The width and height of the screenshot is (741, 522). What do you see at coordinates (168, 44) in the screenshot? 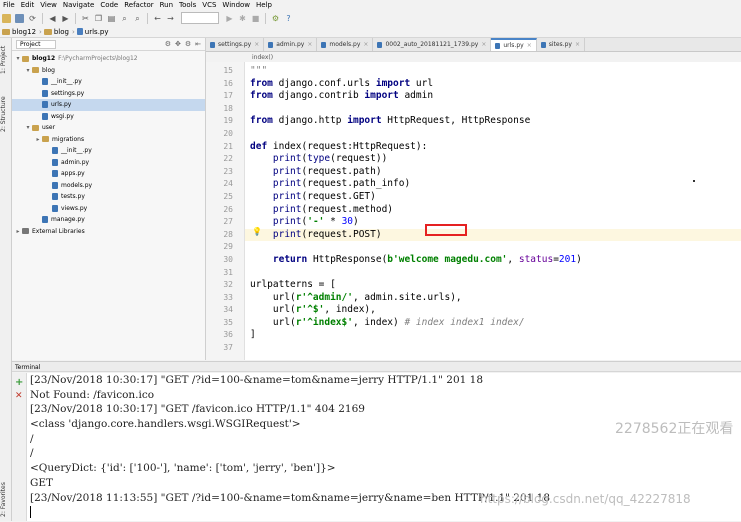
I see `gear-icon: ⚙` at bounding box center [168, 44].